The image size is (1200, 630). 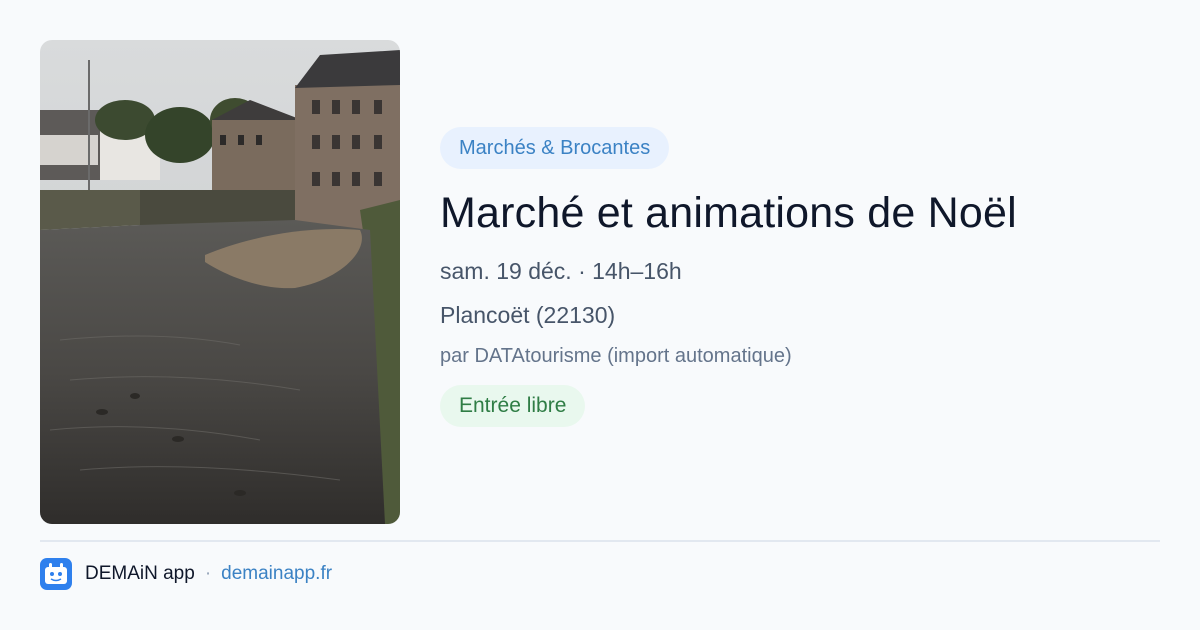 What do you see at coordinates (56, 574) in the screenshot?
I see `demain-calendar-logo-icon` at bounding box center [56, 574].